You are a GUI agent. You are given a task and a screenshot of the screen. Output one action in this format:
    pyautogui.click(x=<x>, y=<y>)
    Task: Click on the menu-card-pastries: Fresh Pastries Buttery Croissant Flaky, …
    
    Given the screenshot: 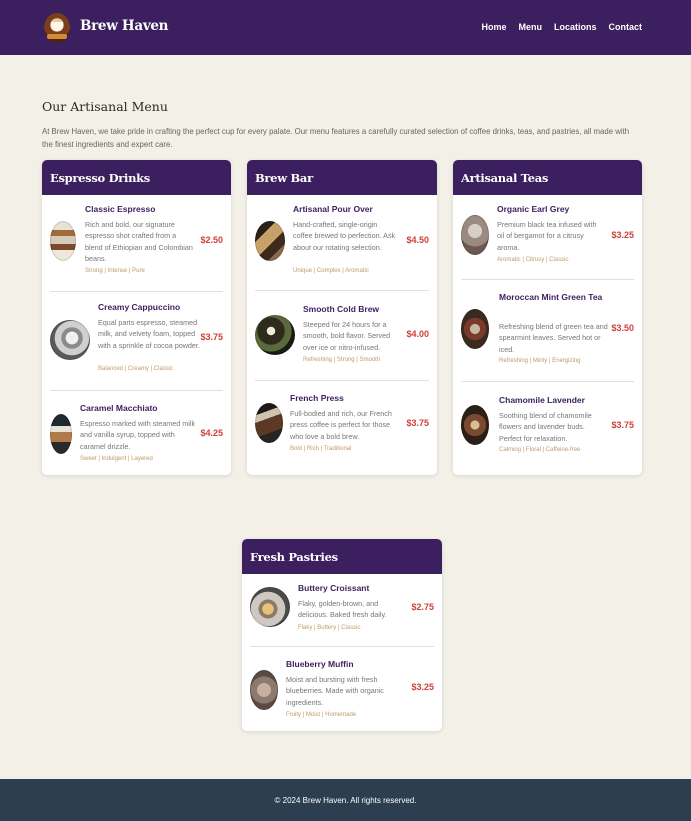 What is the action you would take?
    pyautogui.click(x=342, y=635)
    